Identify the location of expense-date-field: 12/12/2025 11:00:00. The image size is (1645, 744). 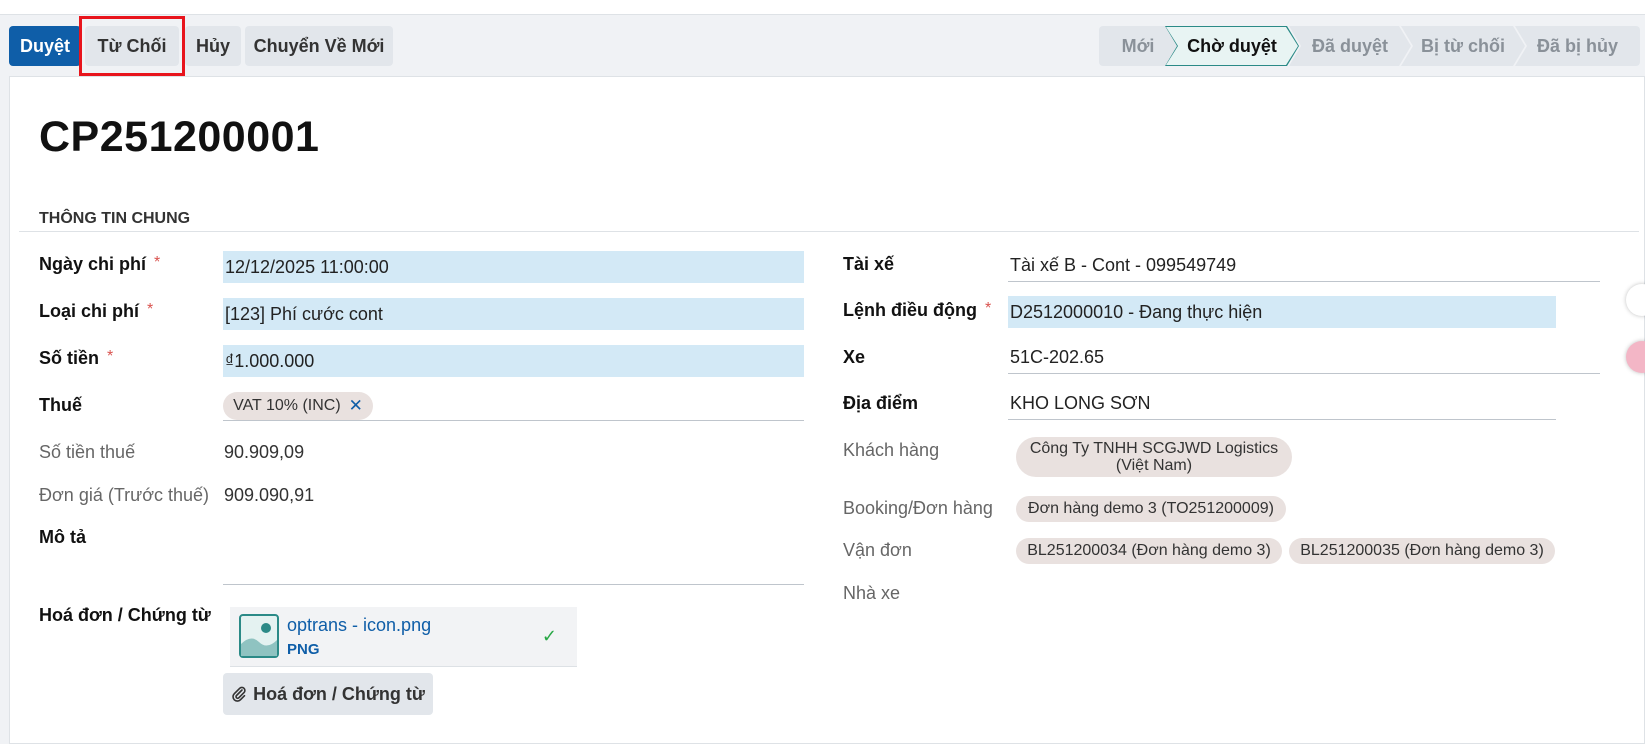
(513, 267).